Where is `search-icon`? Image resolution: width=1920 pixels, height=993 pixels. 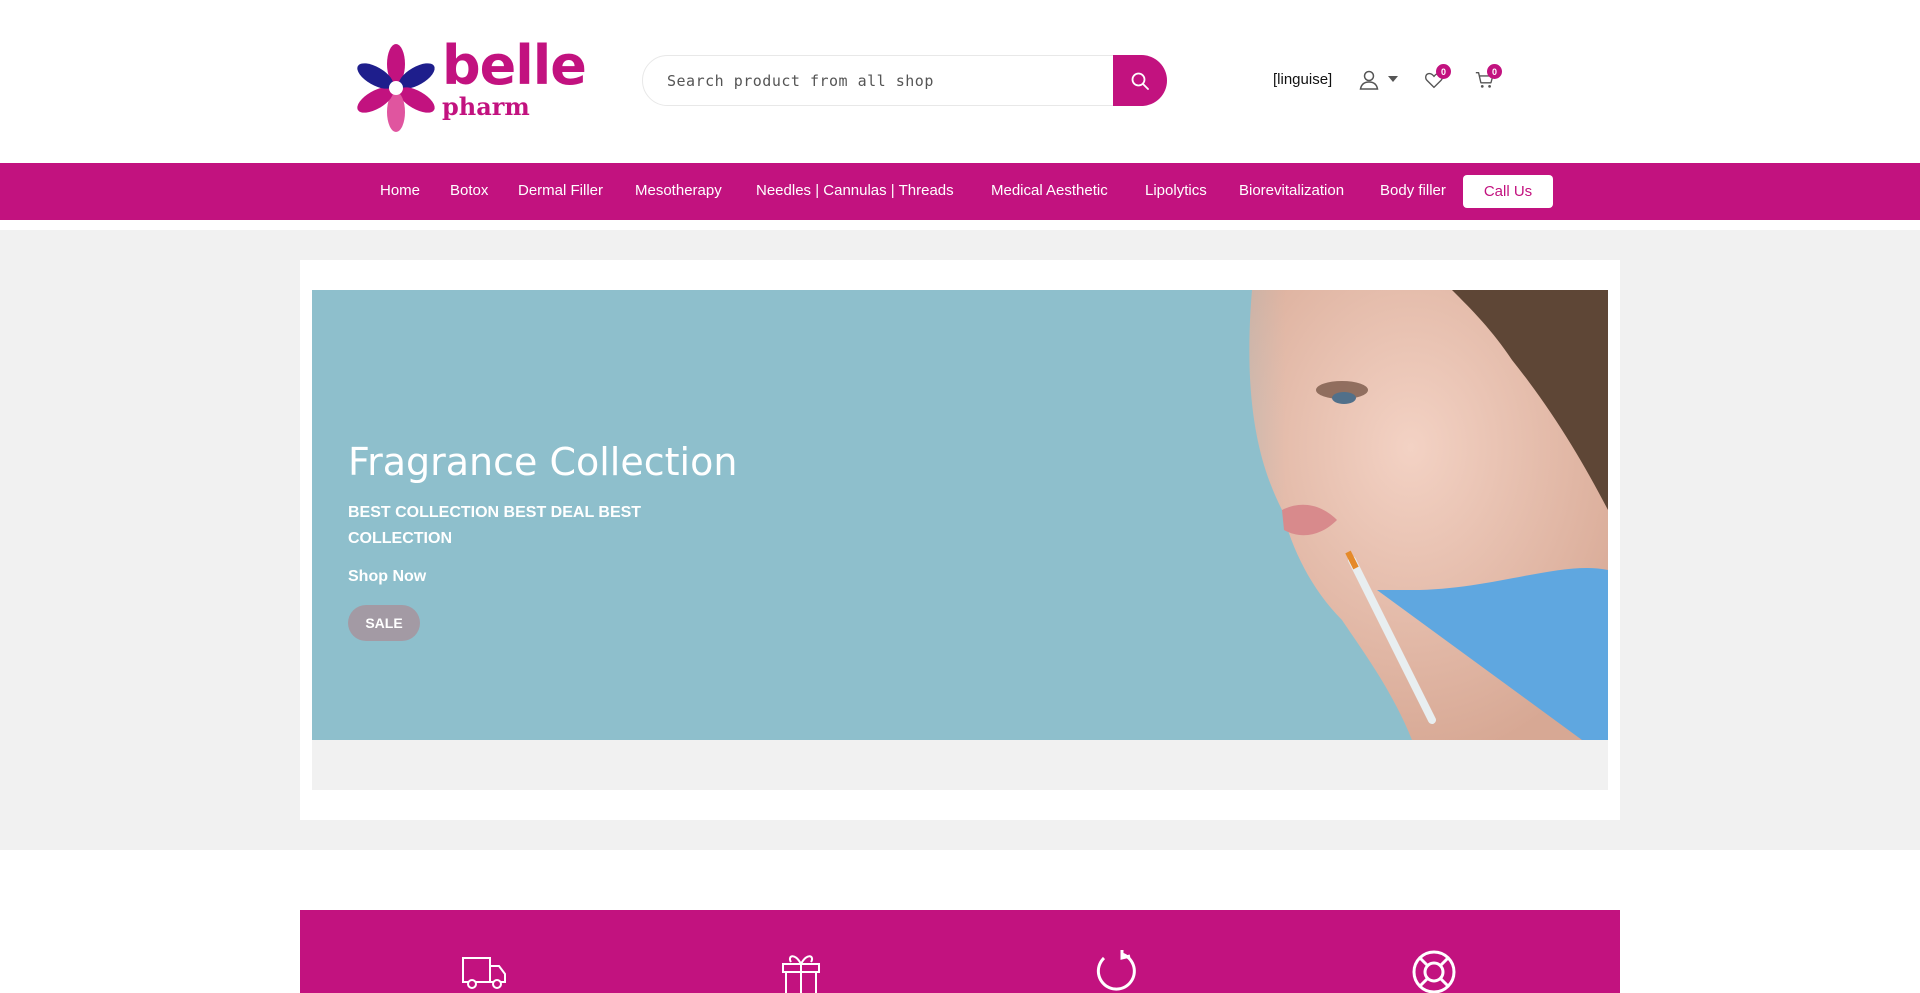 search-icon is located at coordinates (1140, 81).